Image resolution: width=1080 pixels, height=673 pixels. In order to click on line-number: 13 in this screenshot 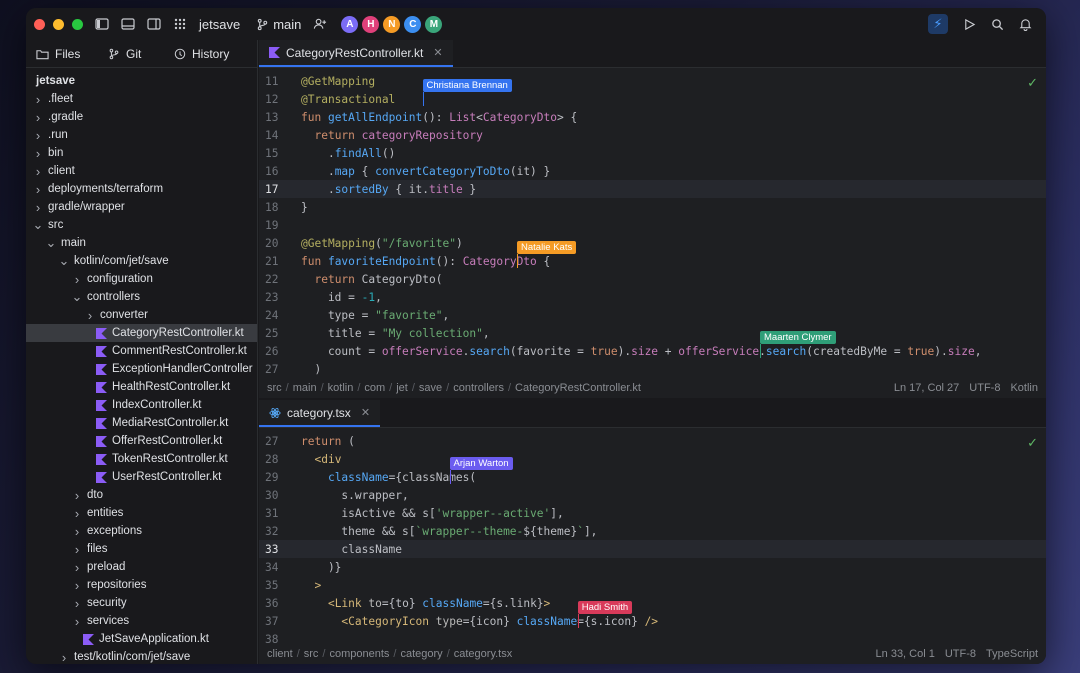, I will do `click(277, 117)`.